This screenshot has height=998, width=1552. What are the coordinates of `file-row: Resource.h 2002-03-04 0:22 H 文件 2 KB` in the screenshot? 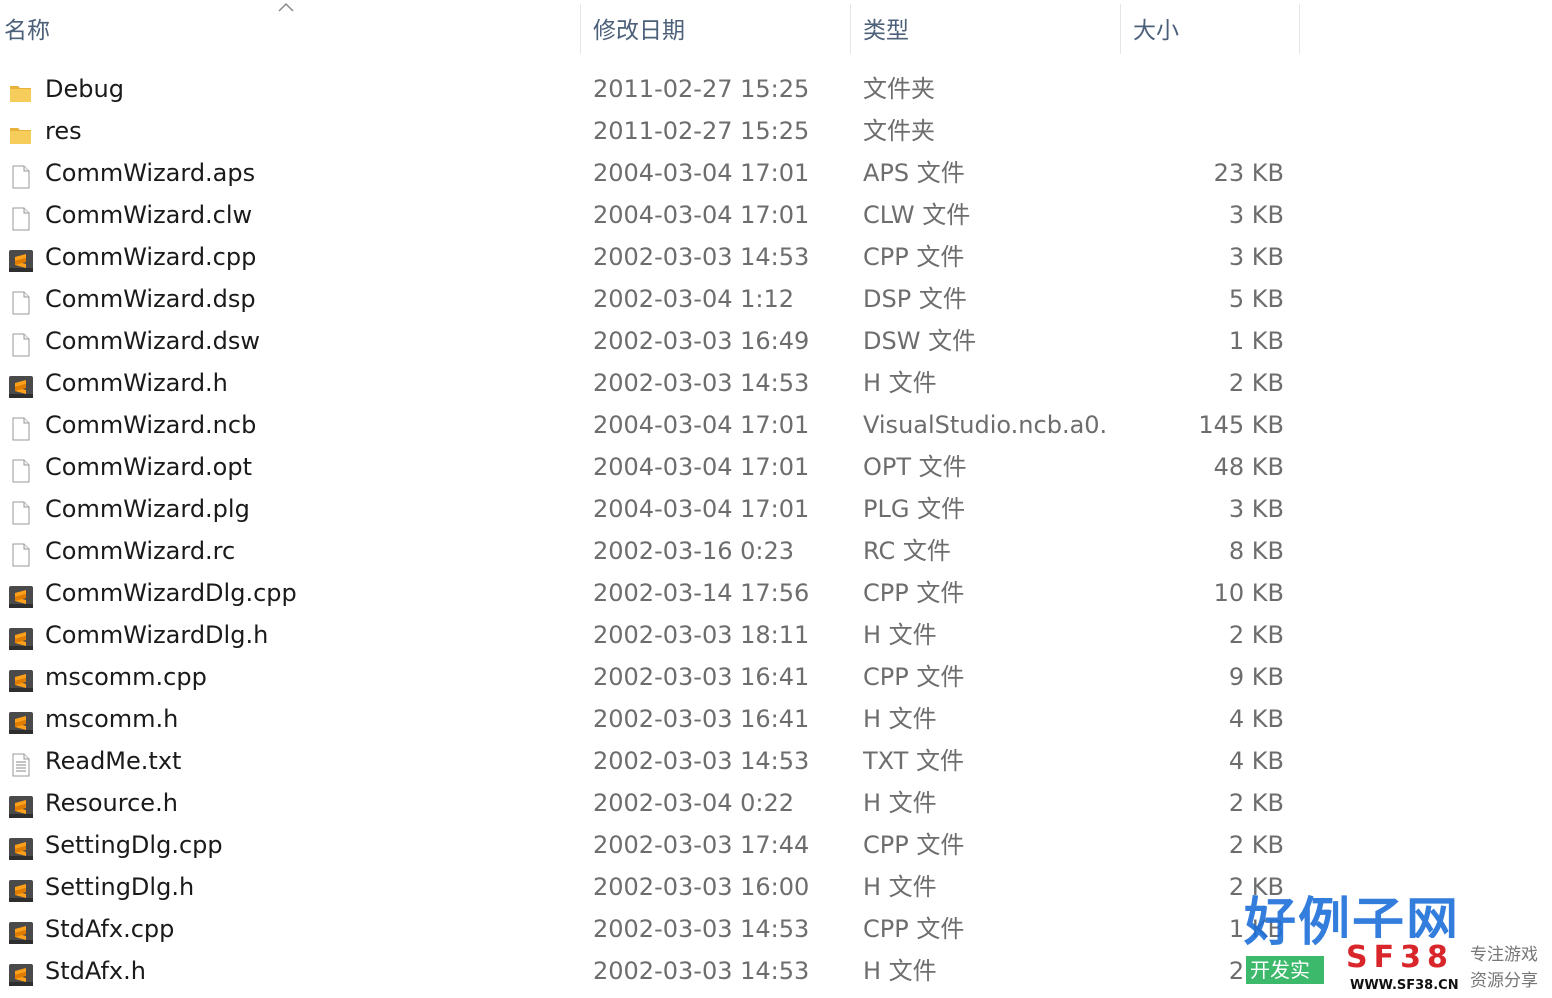 It's located at (650, 803).